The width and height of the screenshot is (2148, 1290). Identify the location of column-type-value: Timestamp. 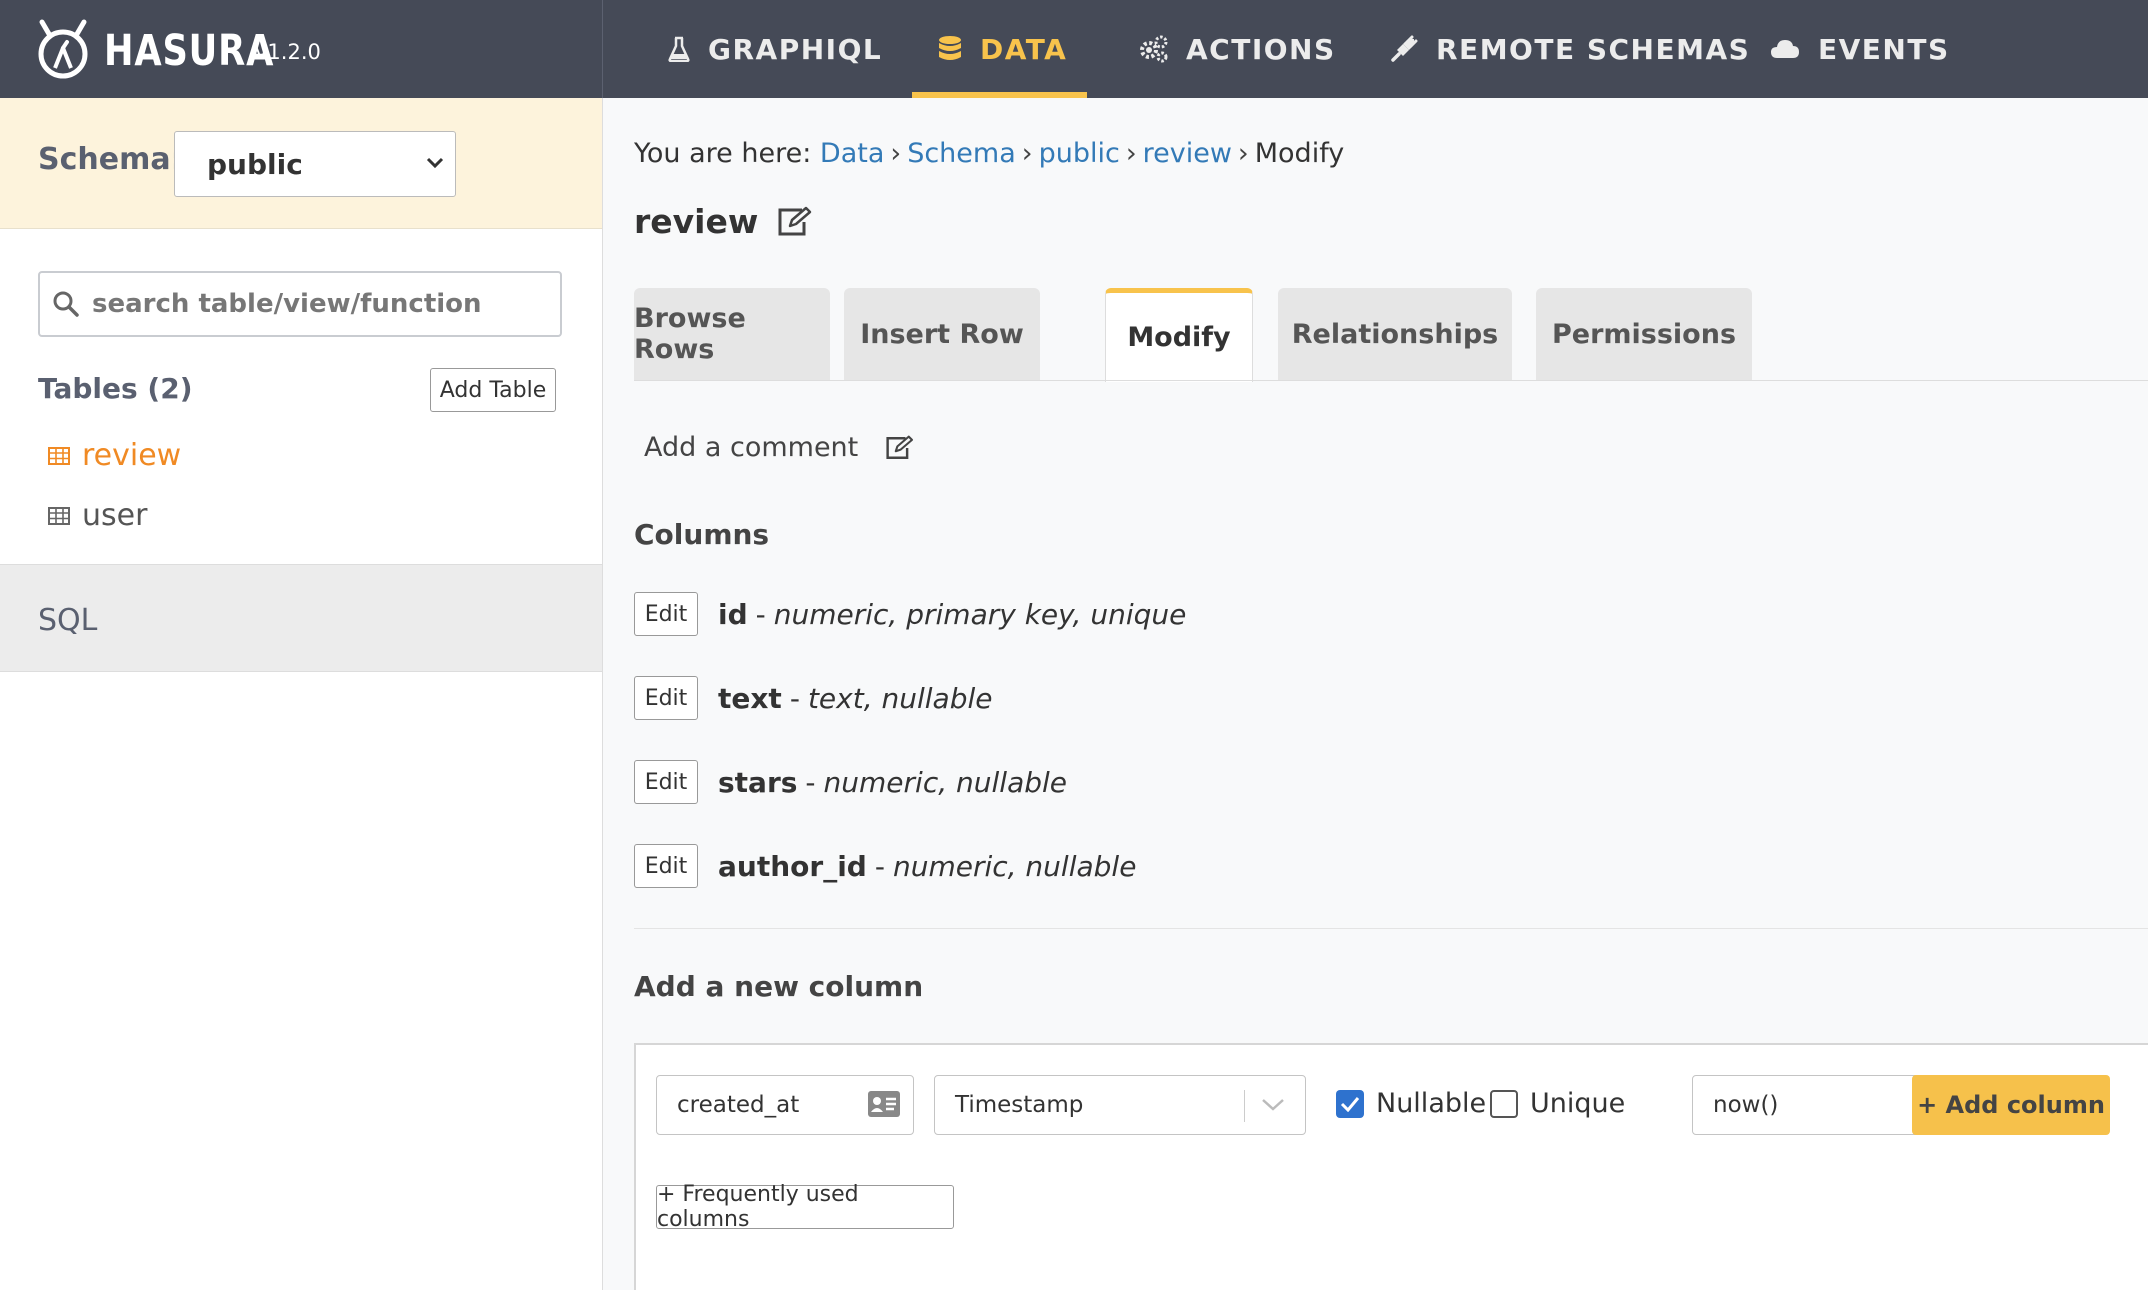
(1019, 1105).